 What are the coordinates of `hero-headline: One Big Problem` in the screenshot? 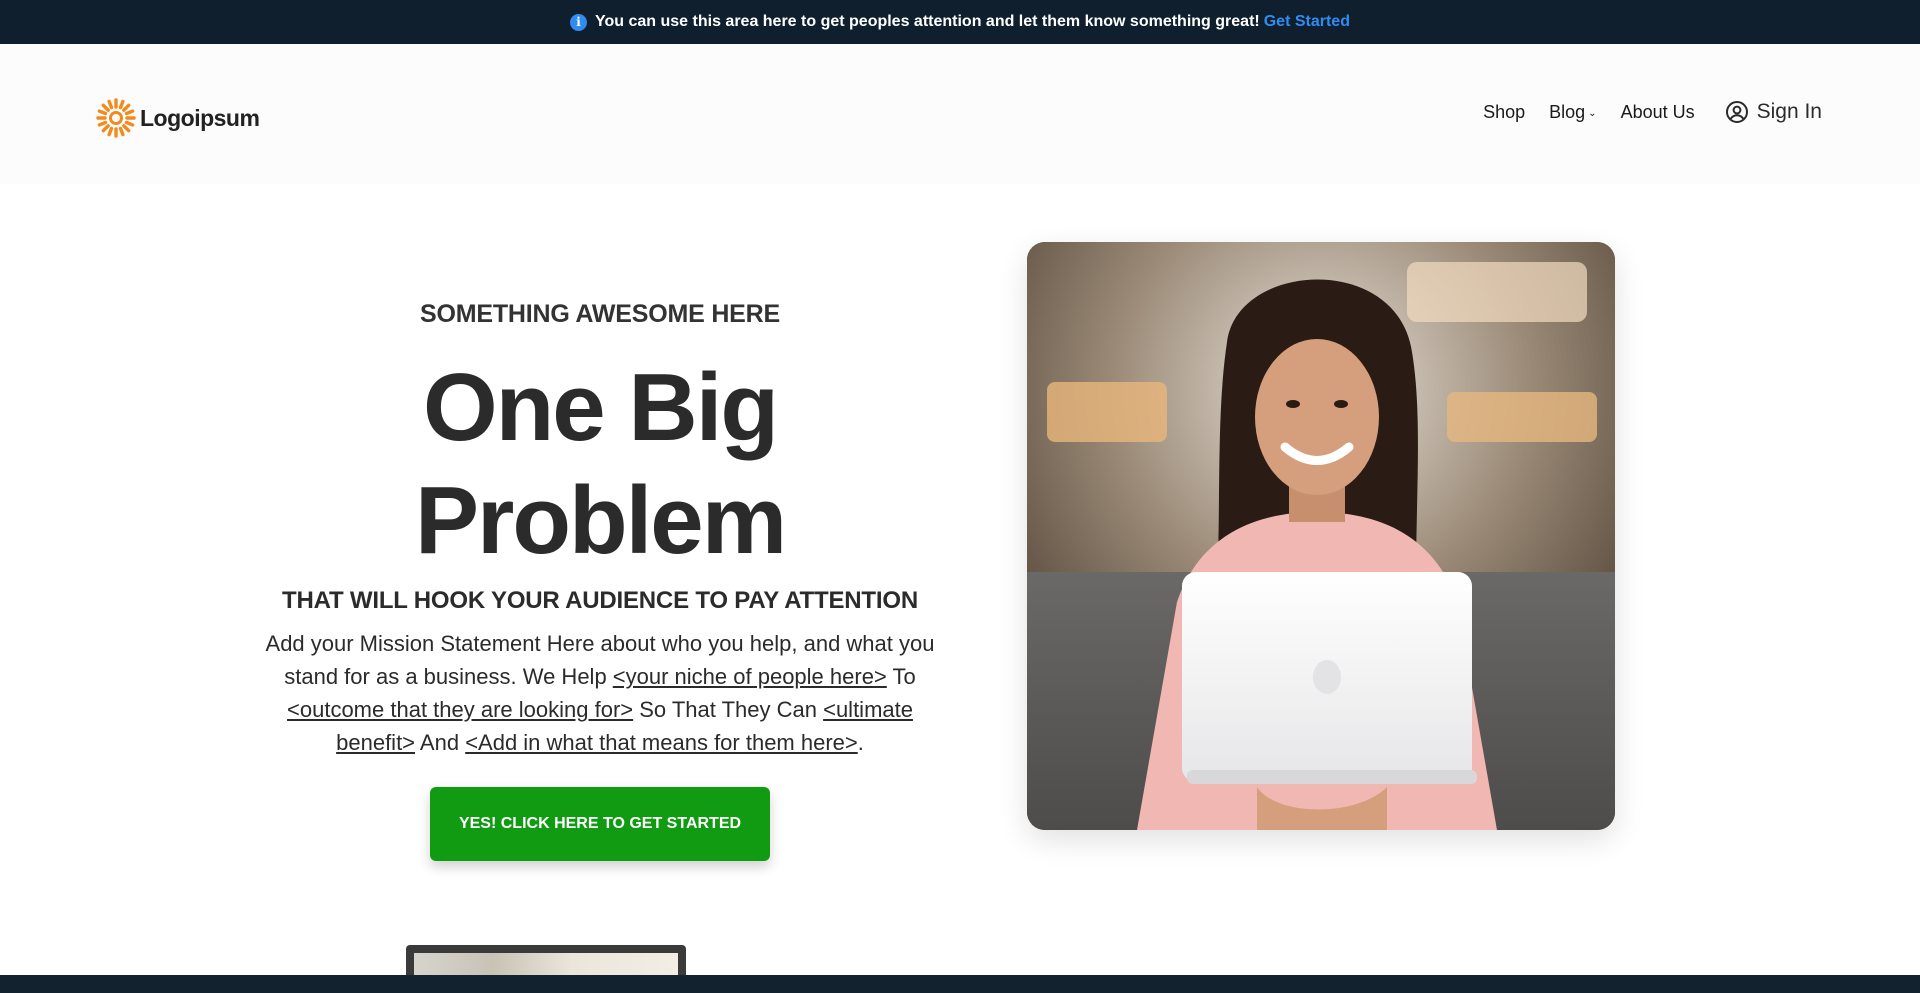 It's located at (600, 464).